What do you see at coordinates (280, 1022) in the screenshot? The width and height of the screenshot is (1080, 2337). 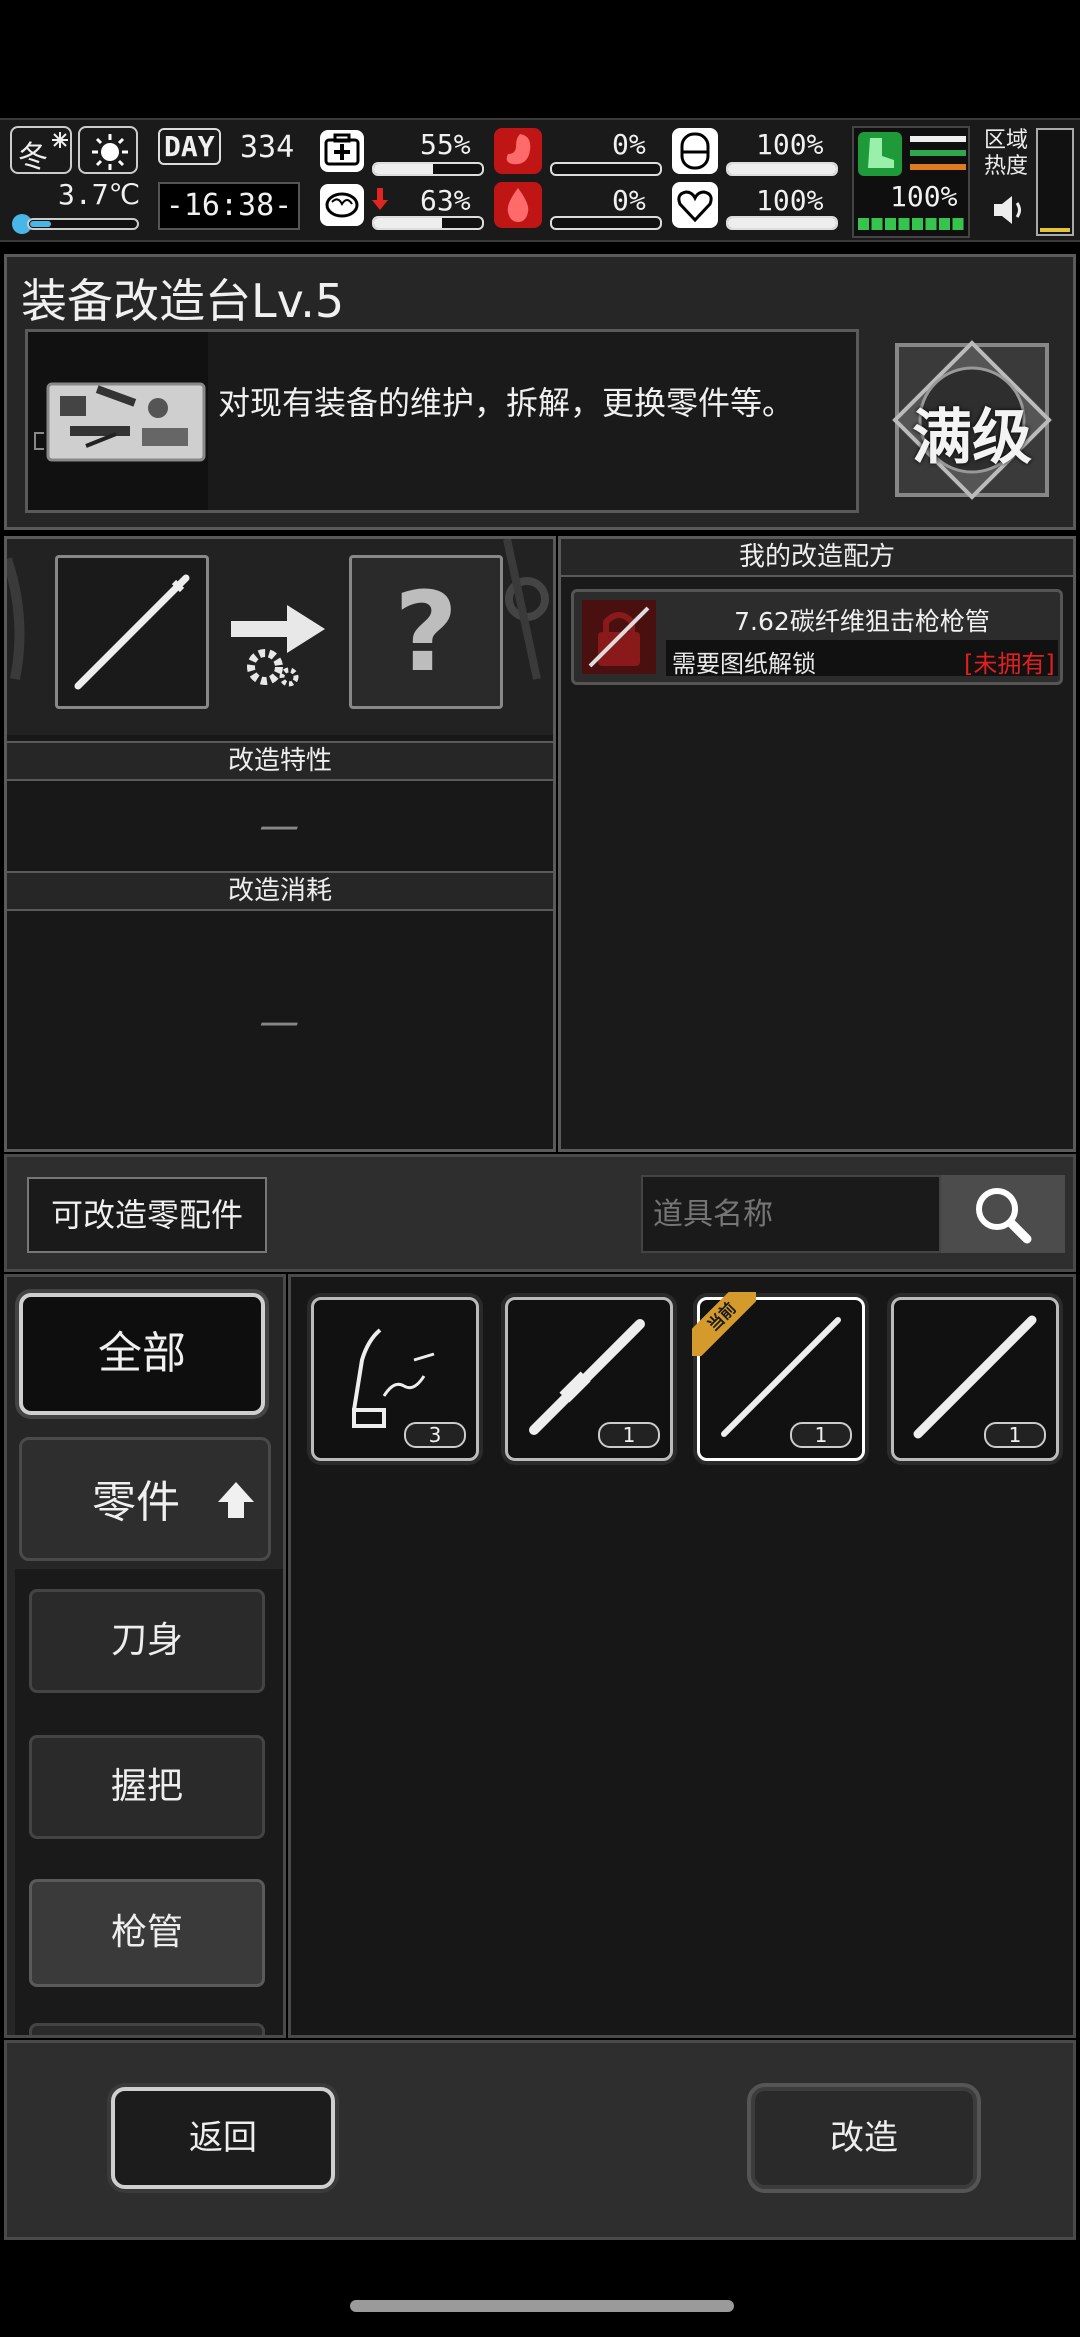 I see `cost-value: —` at bounding box center [280, 1022].